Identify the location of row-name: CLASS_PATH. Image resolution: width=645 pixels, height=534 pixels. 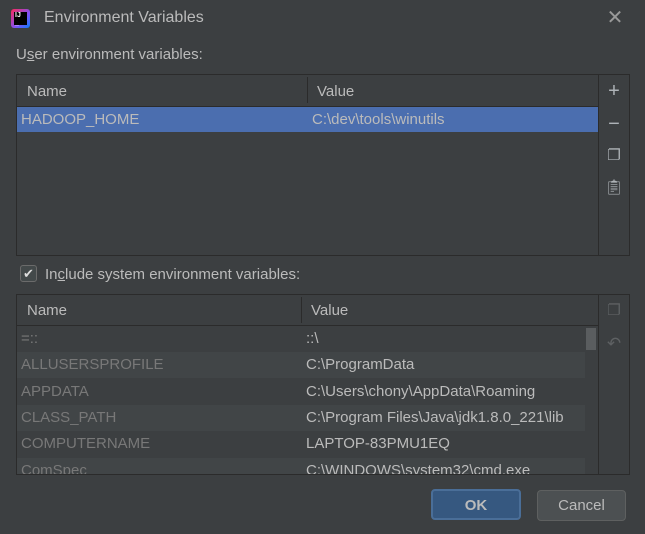
(69, 417).